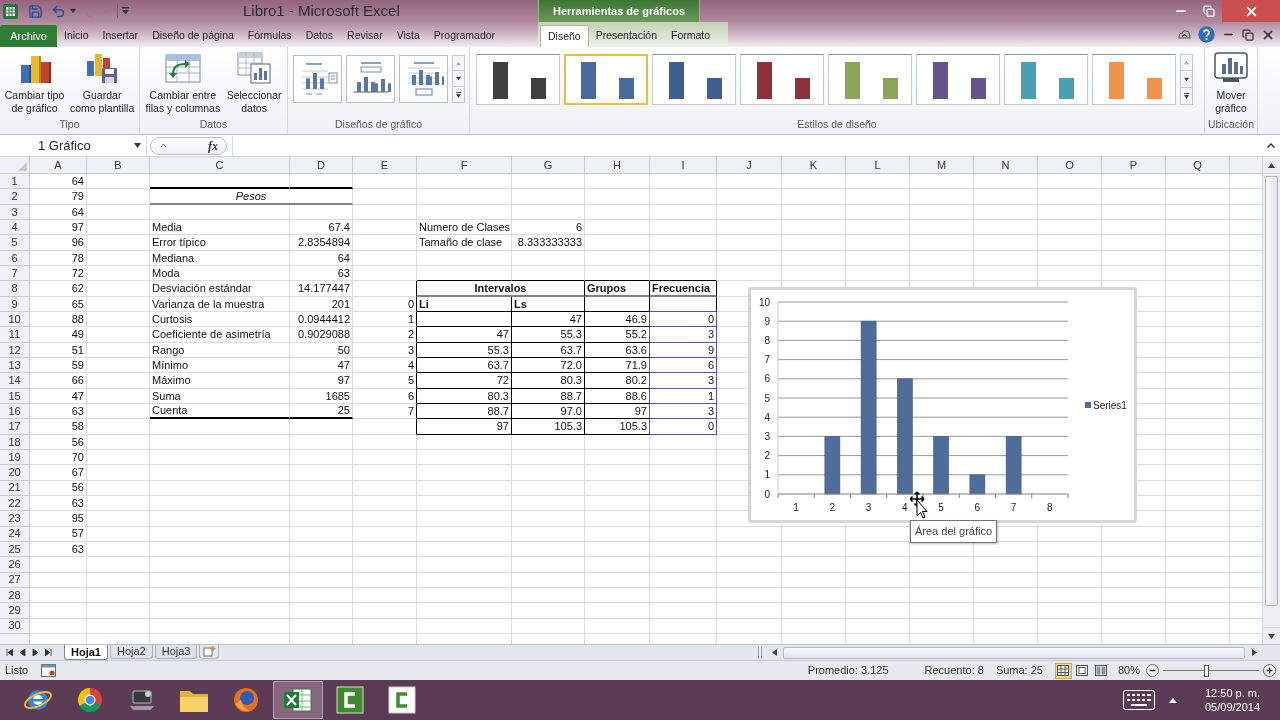 The width and height of the screenshot is (1280, 720). Describe the element at coordinates (691, 36) in the screenshot. I see `ribbon-tab: Formato` at that location.